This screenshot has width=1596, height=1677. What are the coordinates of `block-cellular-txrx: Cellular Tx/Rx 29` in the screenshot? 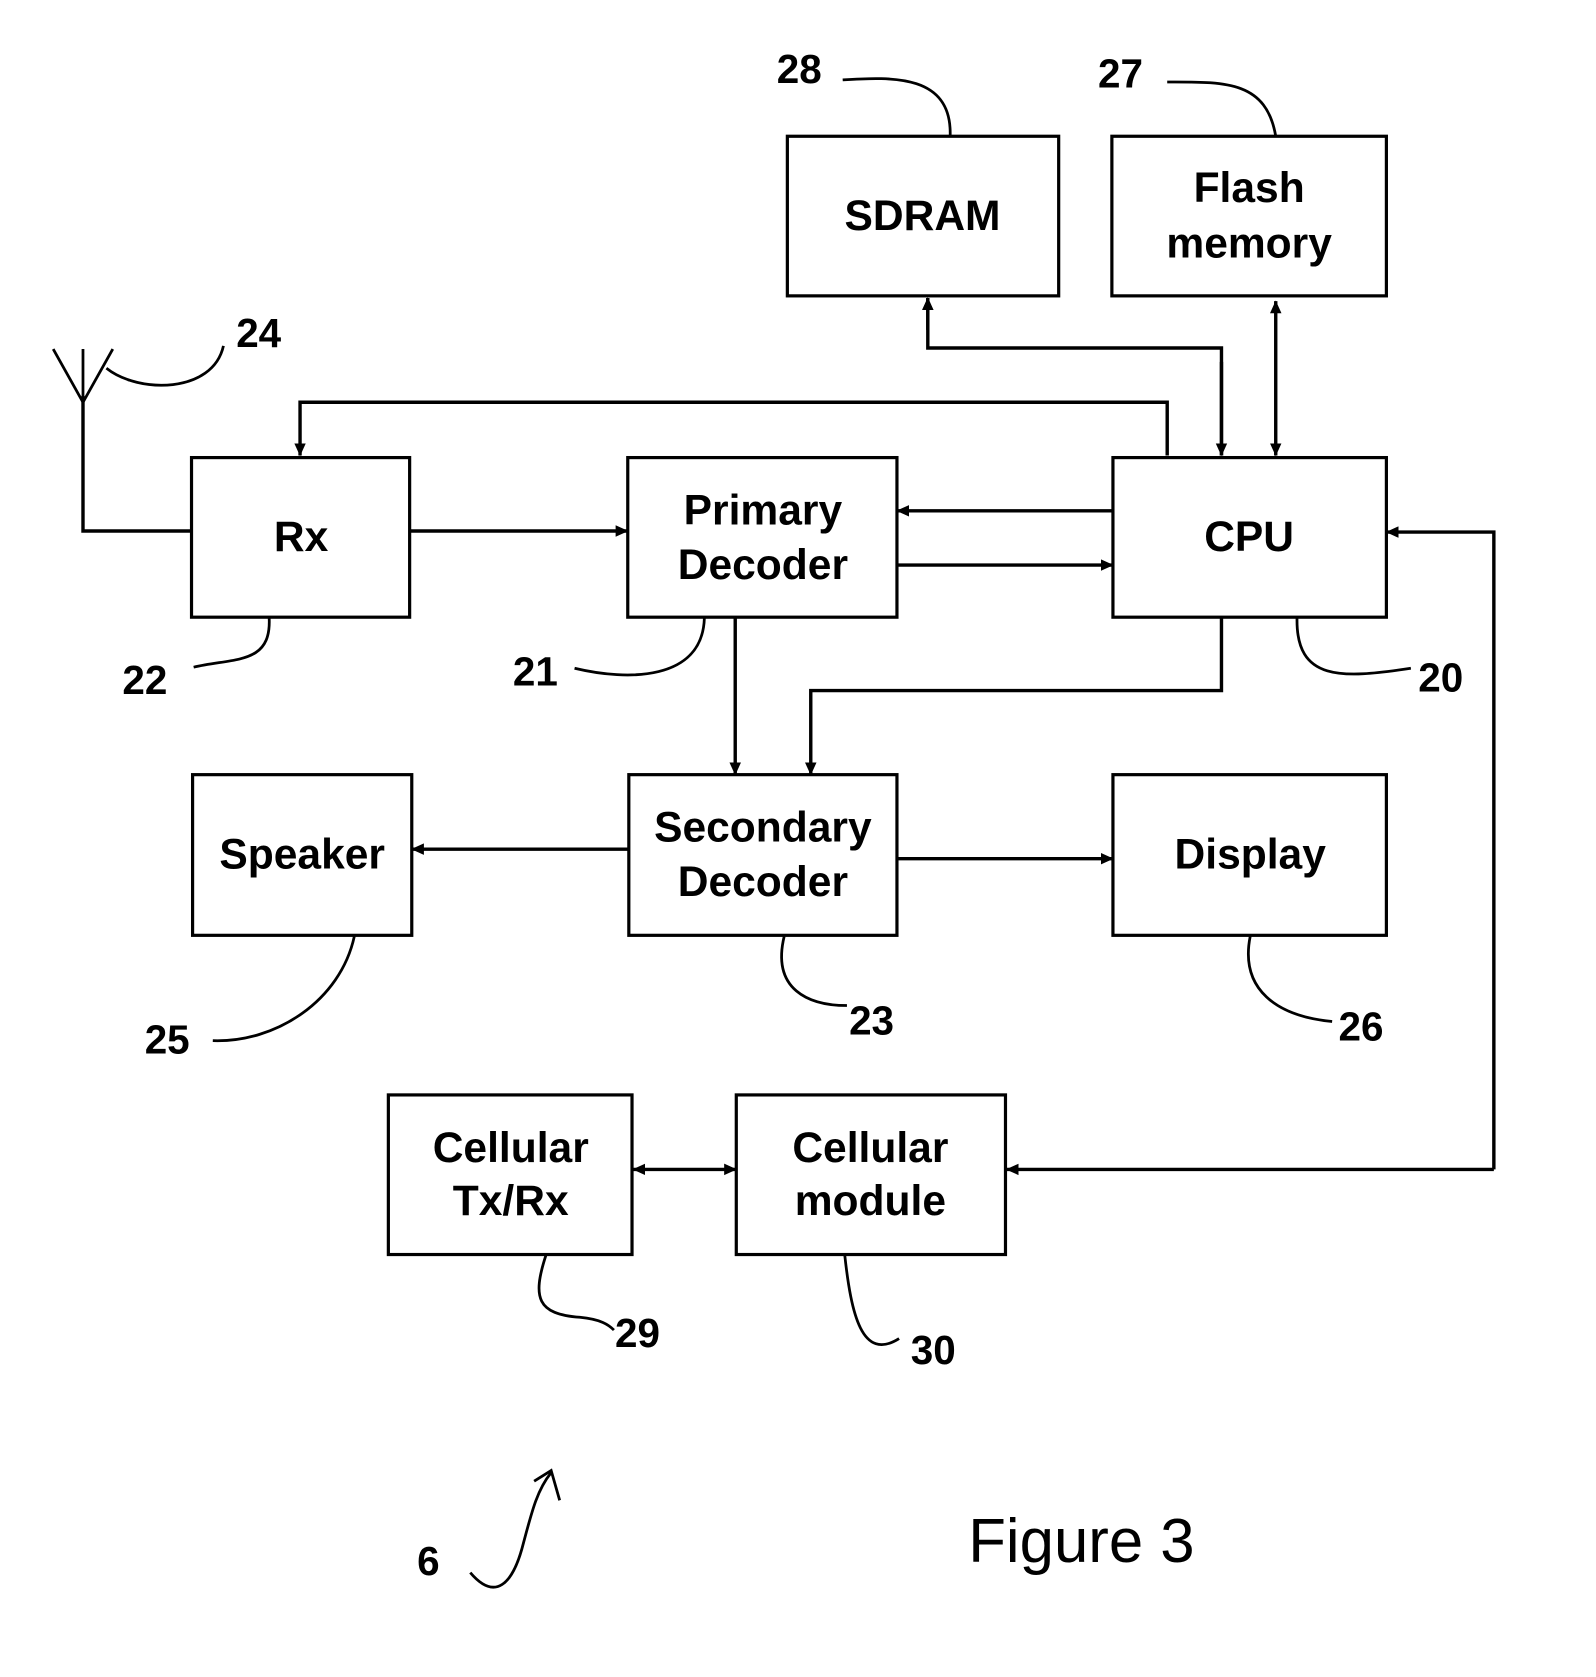 It's located at (523, 1224).